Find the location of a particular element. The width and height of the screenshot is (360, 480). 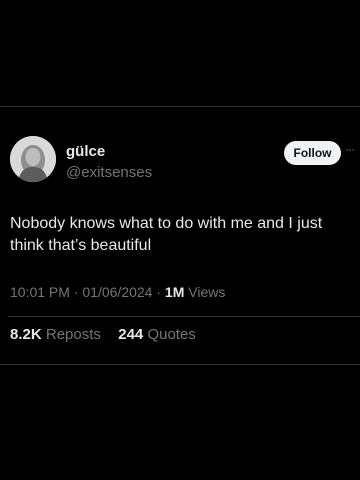

more-options-icon: ··· is located at coordinates (352, 149).